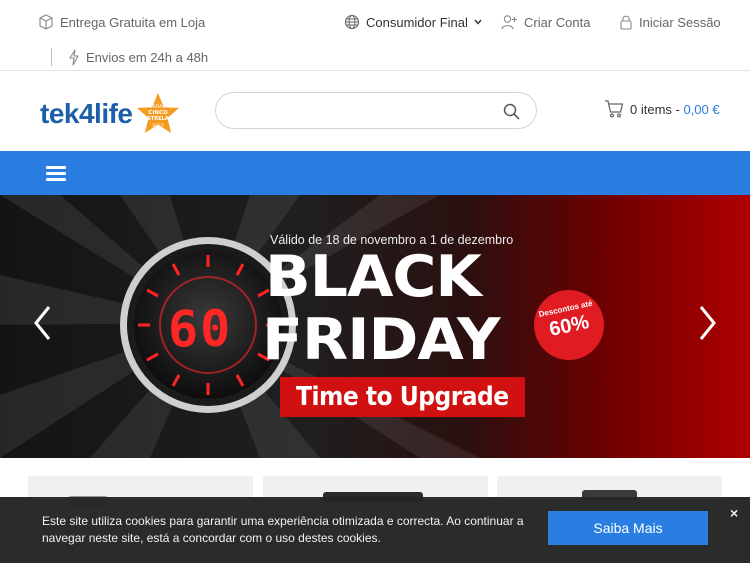 Image resolution: width=750 pixels, height=563 pixels. I want to click on box-icon, so click(46, 22).